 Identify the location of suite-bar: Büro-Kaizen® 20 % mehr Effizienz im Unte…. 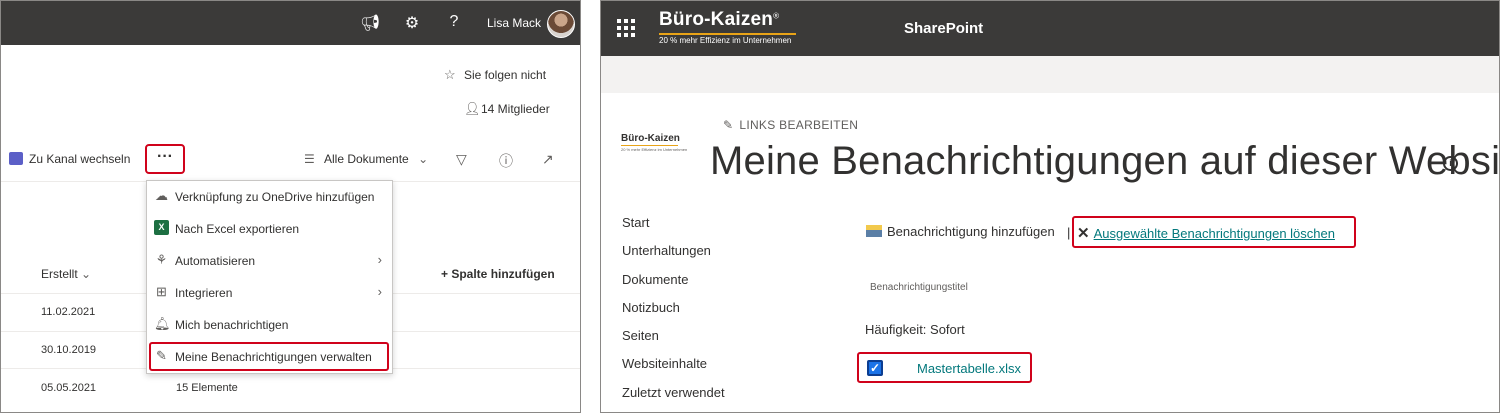
(1050, 28).